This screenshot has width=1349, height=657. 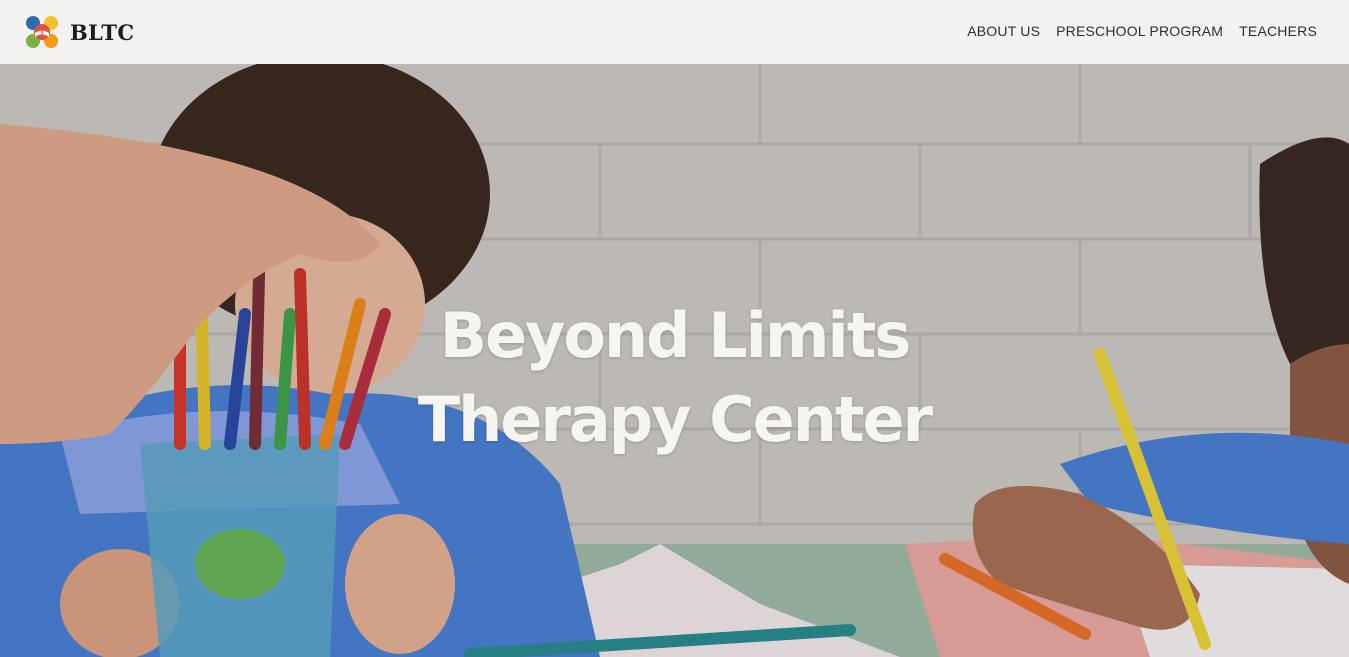 What do you see at coordinates (1278, 31) in the screenshot?
I see `nav-teachers: TEACHERS` at bounding box center [1278, 31].